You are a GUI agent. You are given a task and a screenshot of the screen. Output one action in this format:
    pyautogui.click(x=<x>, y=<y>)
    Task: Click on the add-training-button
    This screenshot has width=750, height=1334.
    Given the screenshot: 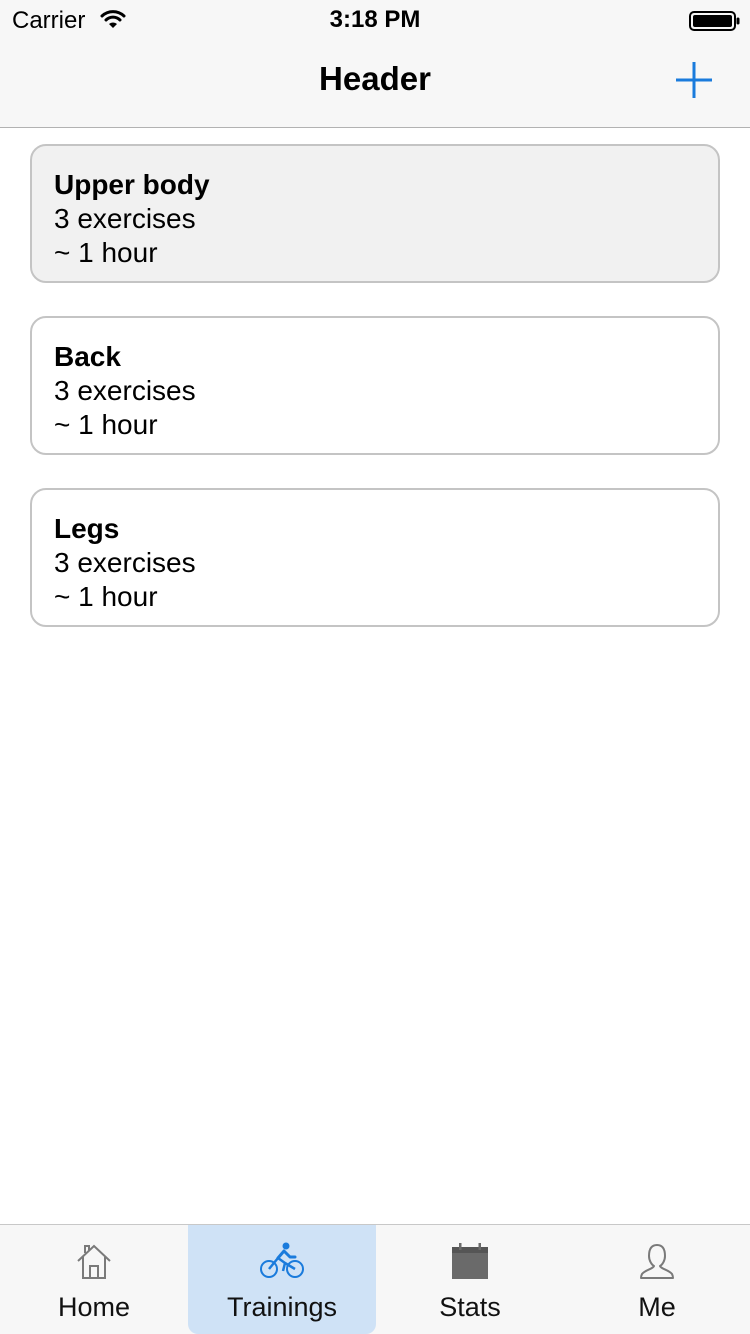 What is the action you would take?
    pyautogui.click(x=694, y=80)
    